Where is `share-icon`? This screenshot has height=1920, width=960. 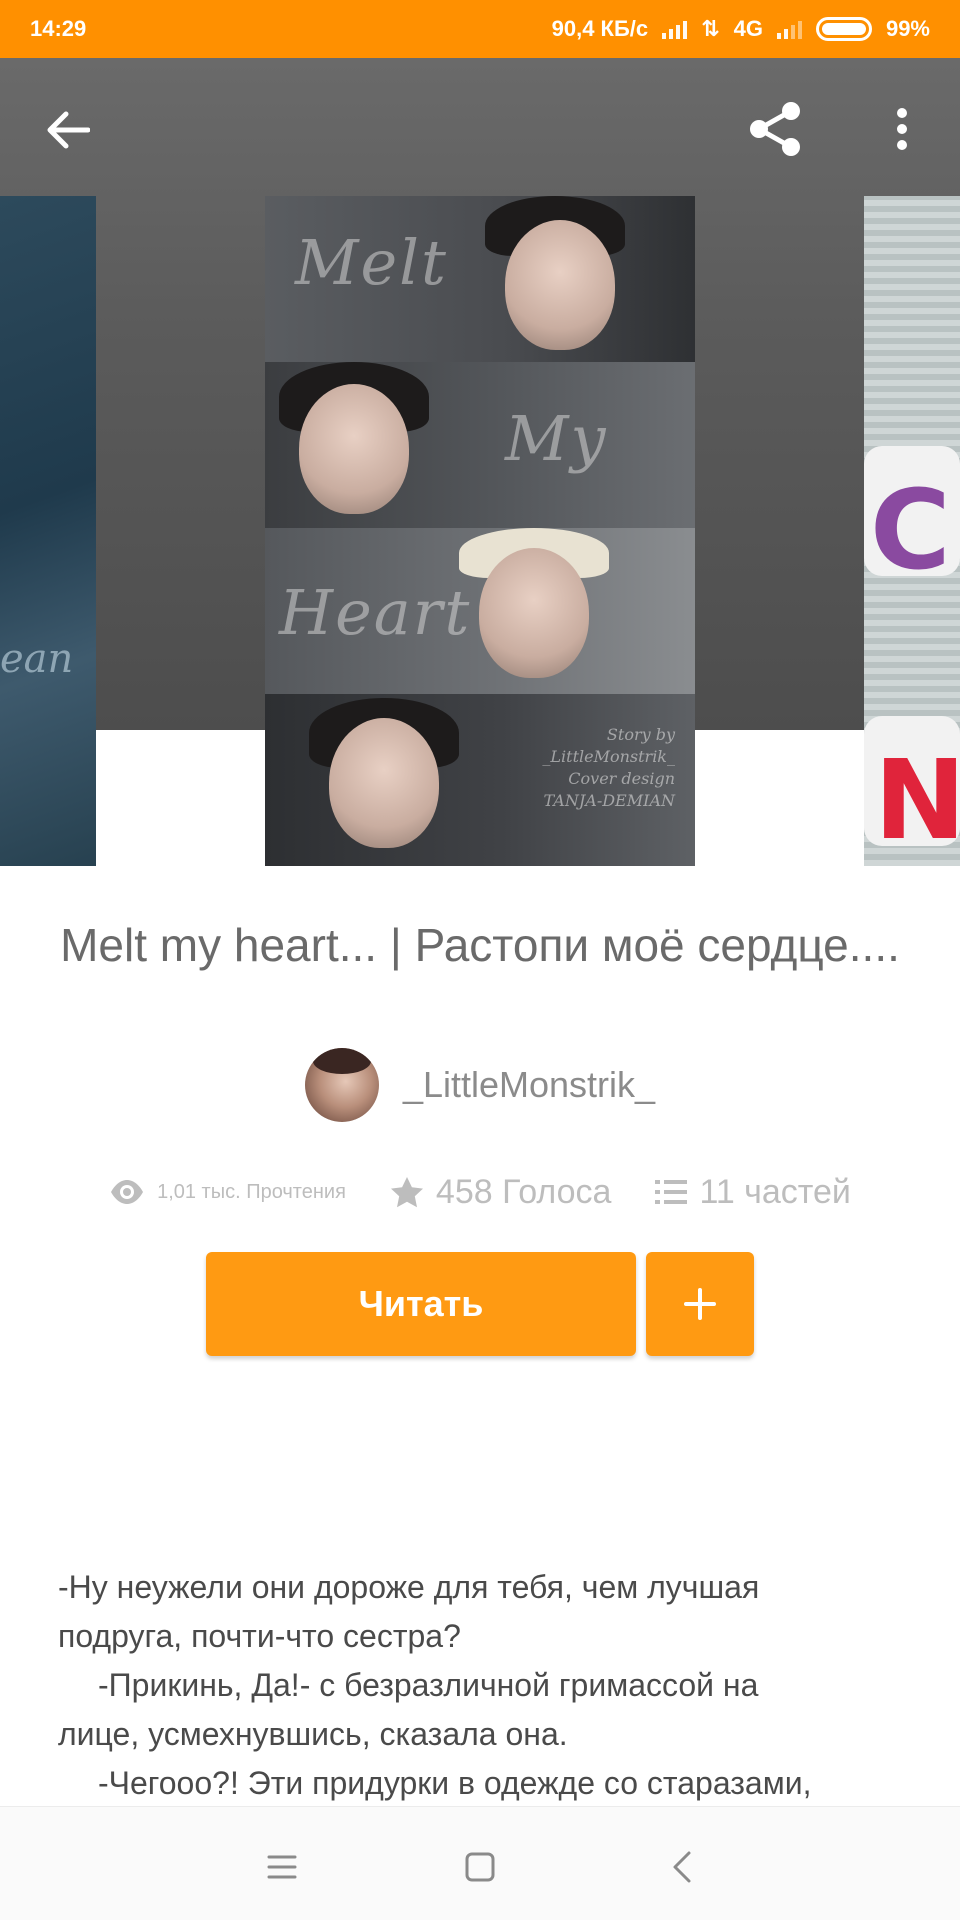
share-icon is located at coordinates (775, 129).